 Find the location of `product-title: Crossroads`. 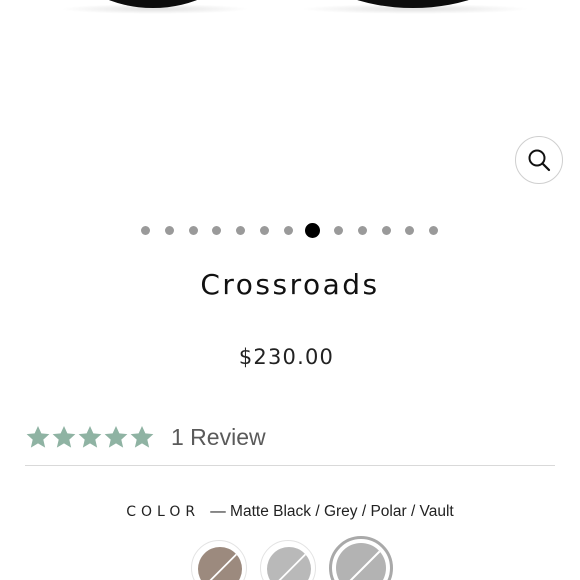

product-title: Crossroads is located at coordinates (290, 284).